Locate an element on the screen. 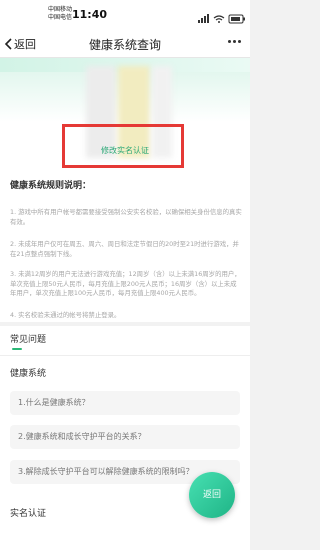  status-bar: 中国移动 中国电信 11:40 is located at coordinates (125, 15).